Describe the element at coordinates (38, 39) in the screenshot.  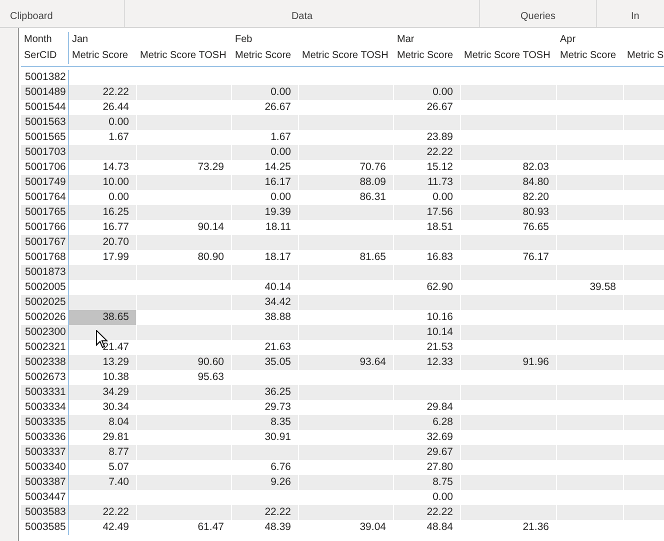
I see `month-header: Month` at that location.